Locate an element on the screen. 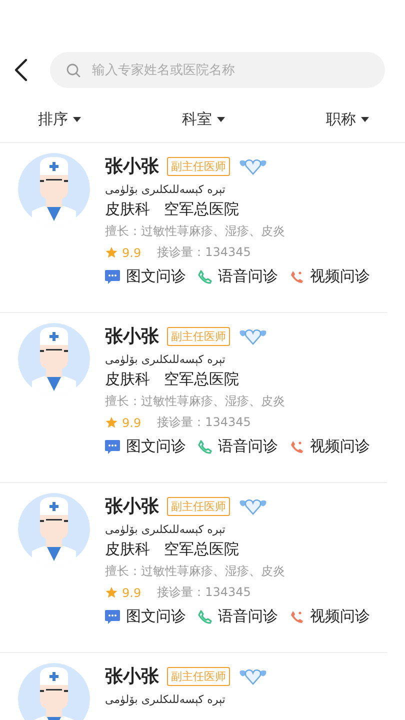  filter-dropdown: 职称 is located at coordinates (347, 119).